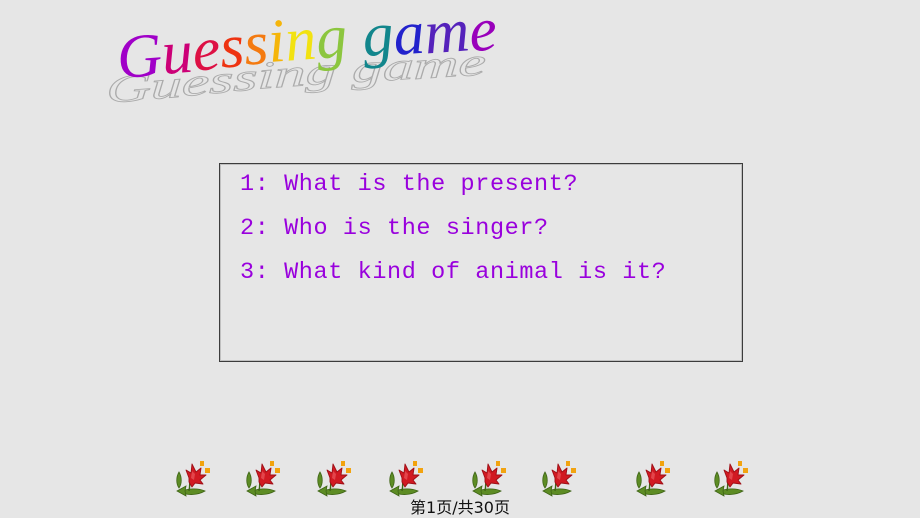  Describe the element at coordinates (409, 184) in the screenshot. I see `question-line-1: 1: What is the present?` at that location.